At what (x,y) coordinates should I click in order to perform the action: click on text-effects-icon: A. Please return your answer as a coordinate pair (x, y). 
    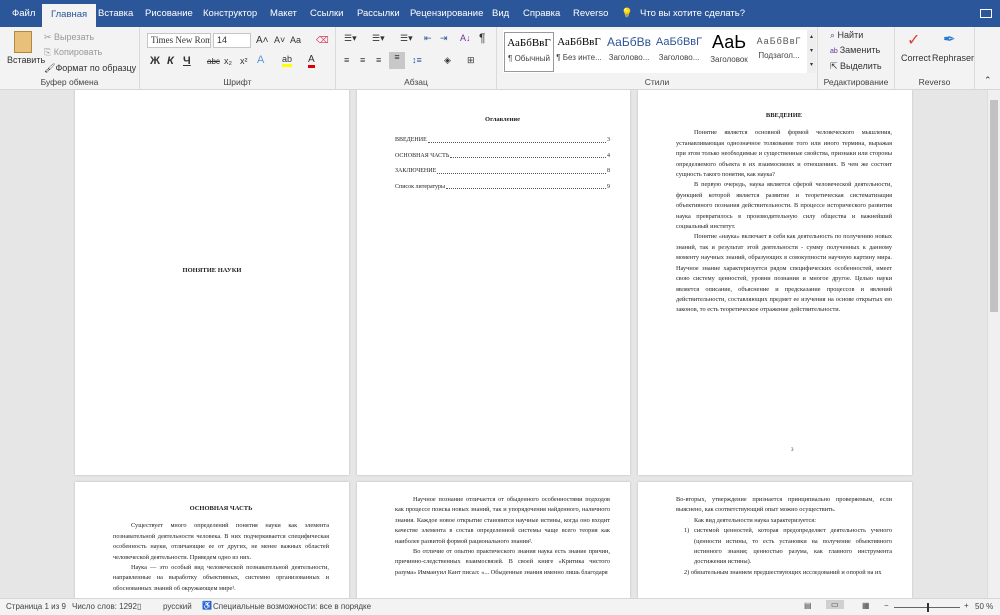
    Looking at the image, I should click on (260, 60).